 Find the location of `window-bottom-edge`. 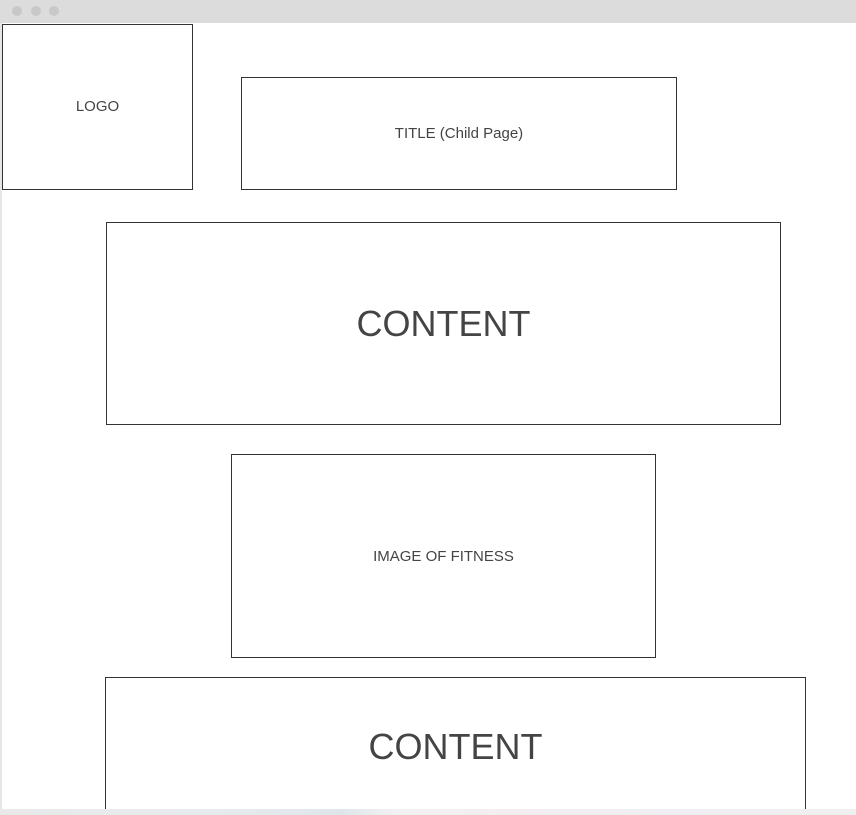

window-bottom-edge is located at coordinates (428, 812).